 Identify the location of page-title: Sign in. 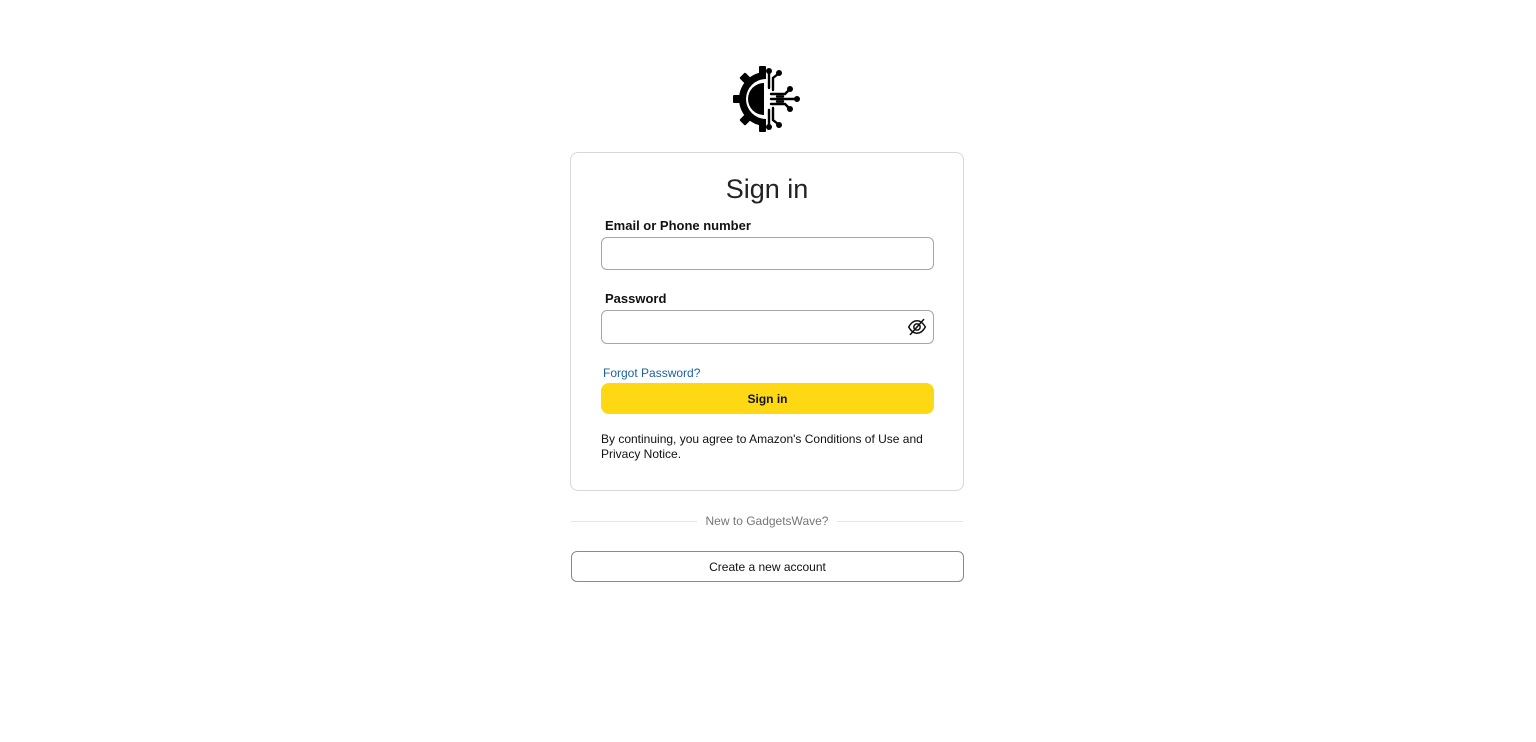
(767, 189).